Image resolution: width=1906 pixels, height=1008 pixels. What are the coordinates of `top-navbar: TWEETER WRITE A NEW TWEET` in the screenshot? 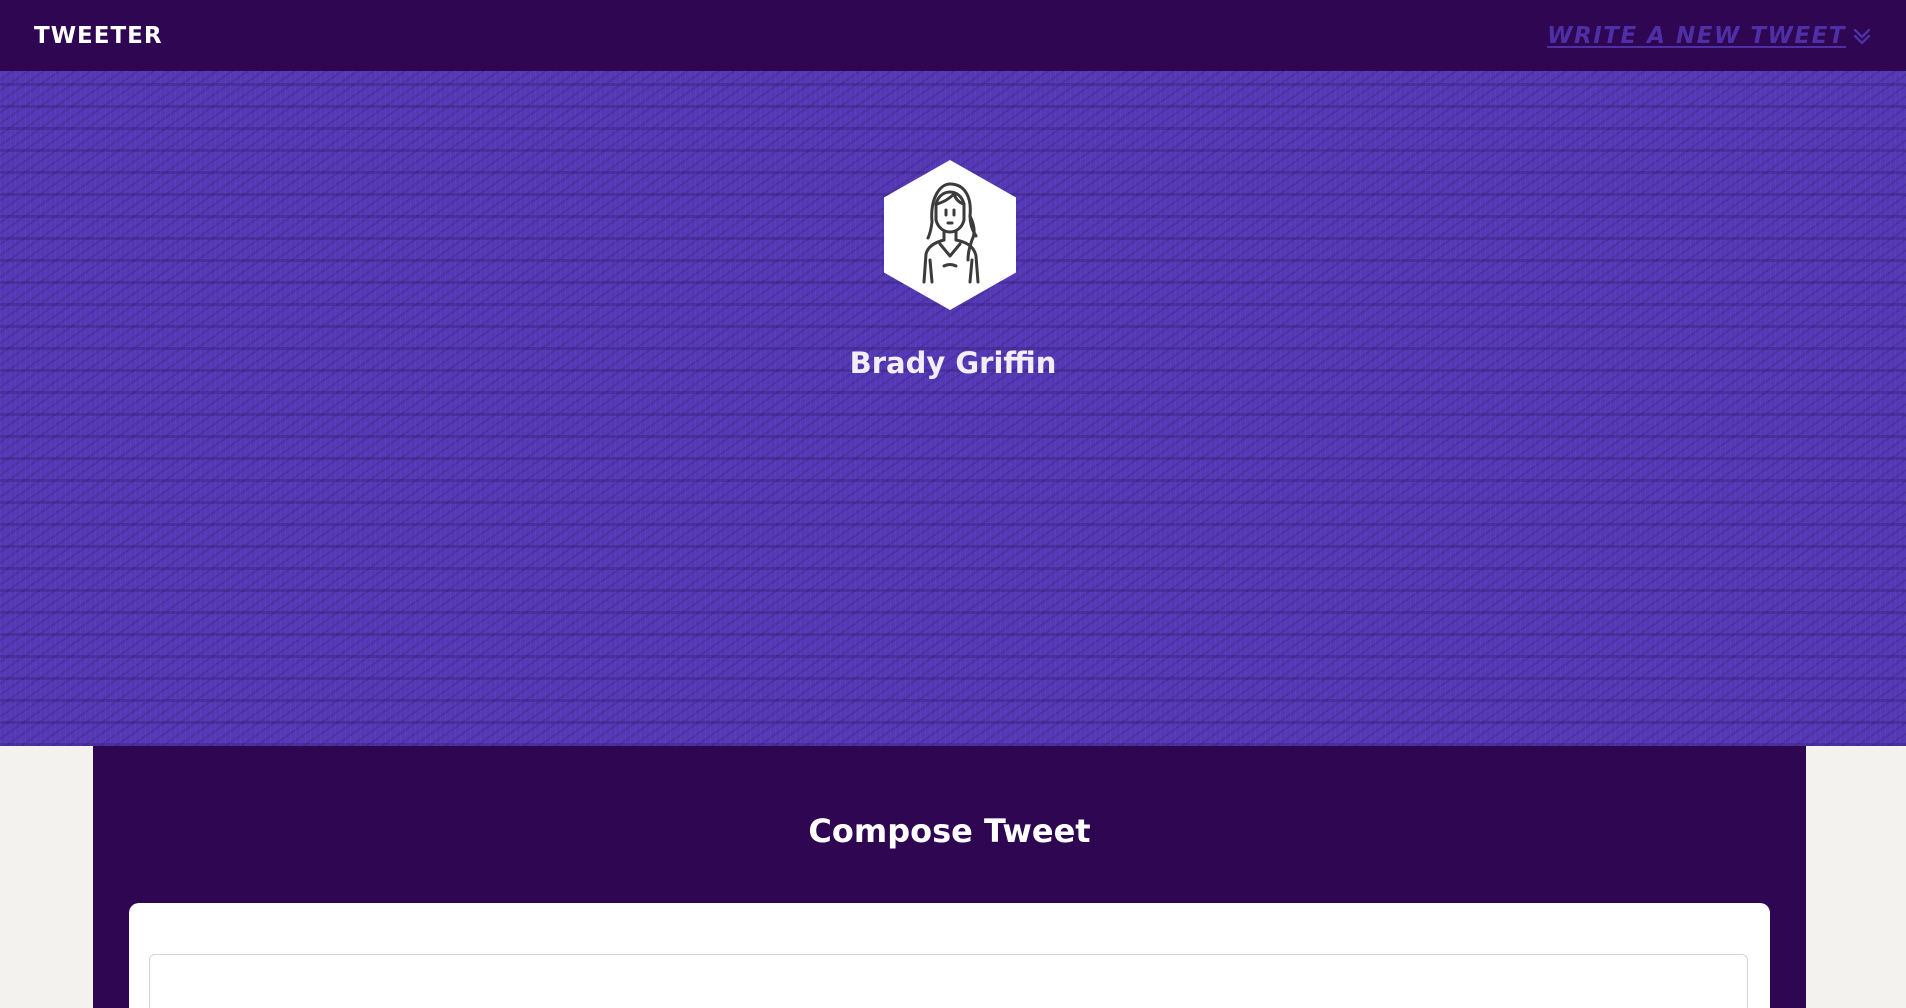 It's located at (953, 35).